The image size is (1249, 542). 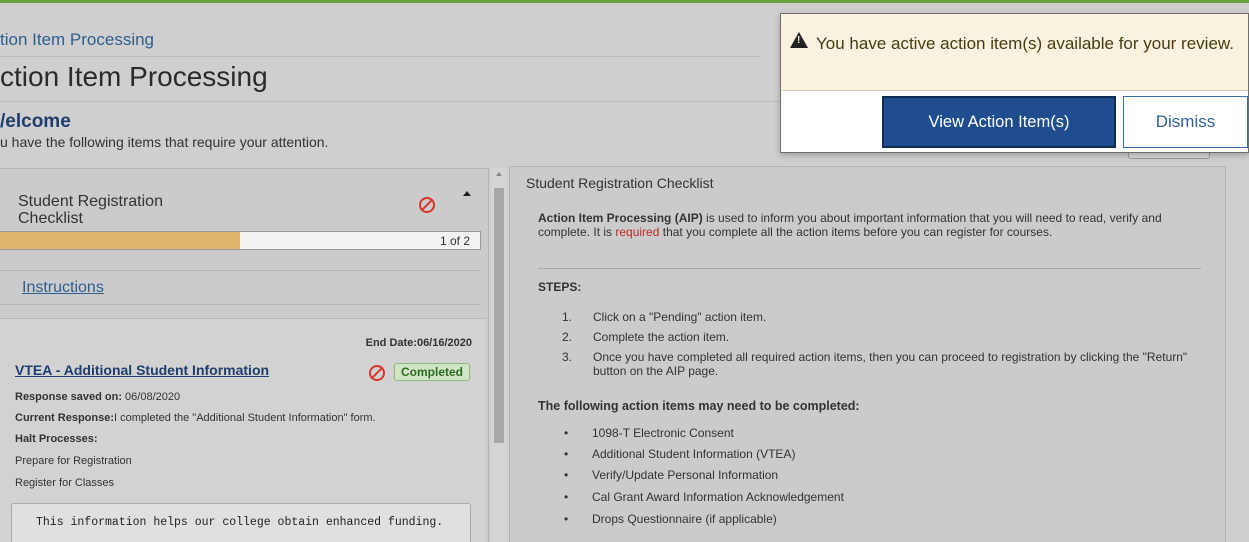 What do you see at coordinates (620, 183) in the screenshot?
I see `detail-heading: Student Registration Checklist` at bounding box center [620, 183].